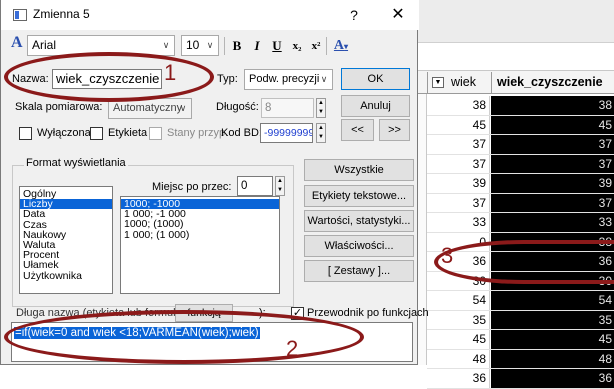  I want to click on table-row: 35 35, so click(520, 320).